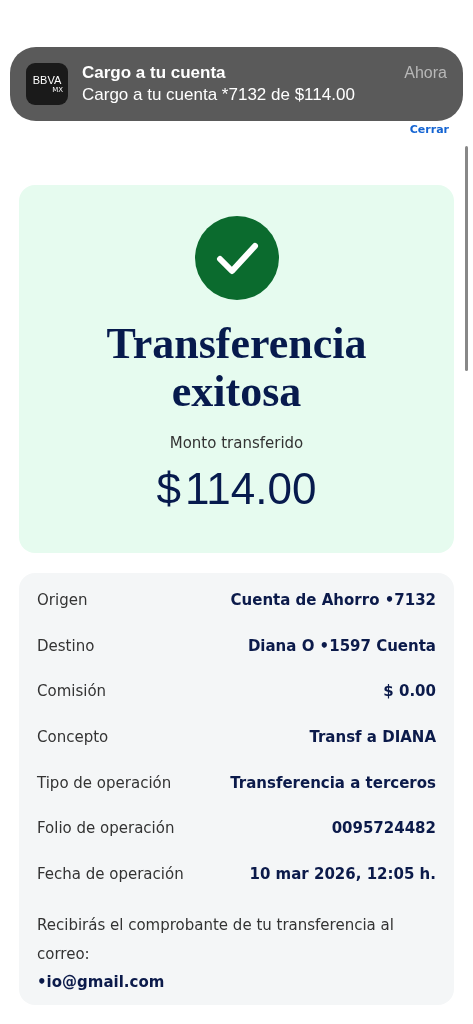  Describe the element at coordinates (110, 874) in the screenshot. I see `detail-label: Fecha de operación` at that location.